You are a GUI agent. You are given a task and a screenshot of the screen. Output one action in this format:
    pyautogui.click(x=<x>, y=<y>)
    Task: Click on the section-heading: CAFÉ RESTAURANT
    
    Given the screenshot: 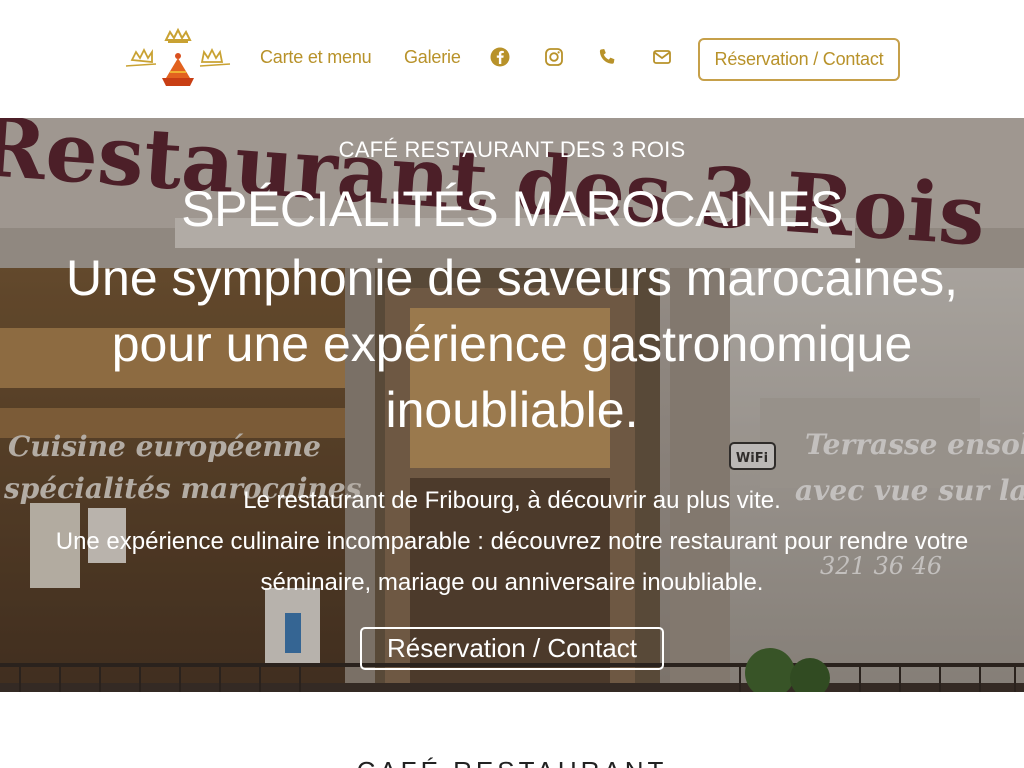 What is the action you would take?
    pyautogui.click(x=512, y=762)
    